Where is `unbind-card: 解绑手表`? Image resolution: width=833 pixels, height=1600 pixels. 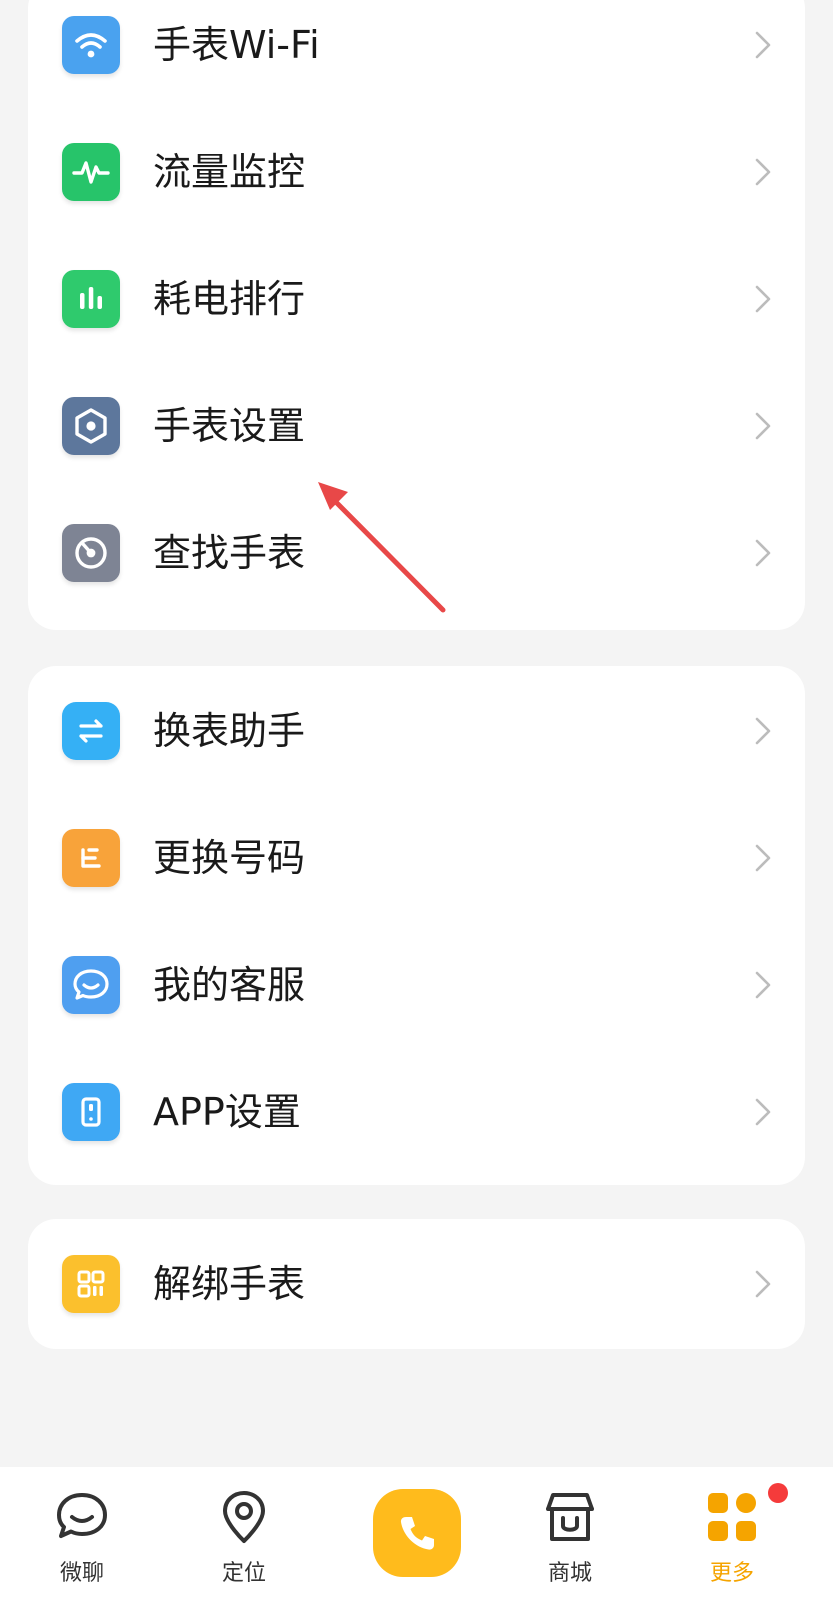 unbind-card: 解绑手表 is located at coordinates (416, 1284).